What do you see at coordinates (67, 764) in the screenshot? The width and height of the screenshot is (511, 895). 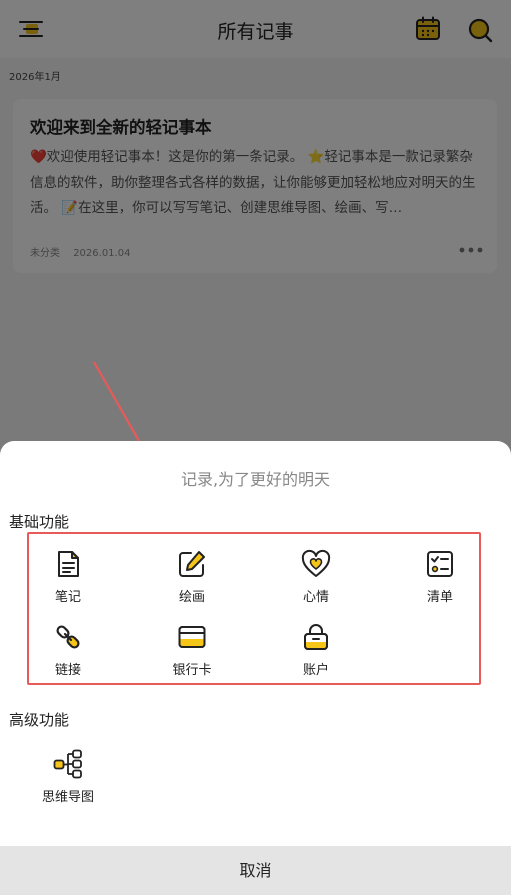 I see `mindmap-icon` at bounding box center [67, 764].